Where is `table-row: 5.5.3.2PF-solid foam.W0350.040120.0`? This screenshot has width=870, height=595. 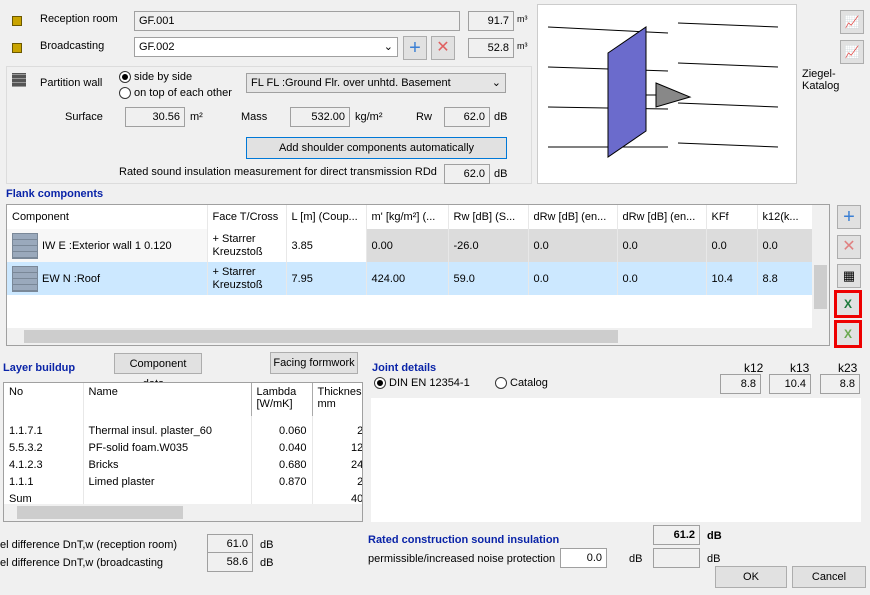 table-row: 5.5.3.2PF-solid foam.W0350.040120.0 is located at coordinates (183, 447).